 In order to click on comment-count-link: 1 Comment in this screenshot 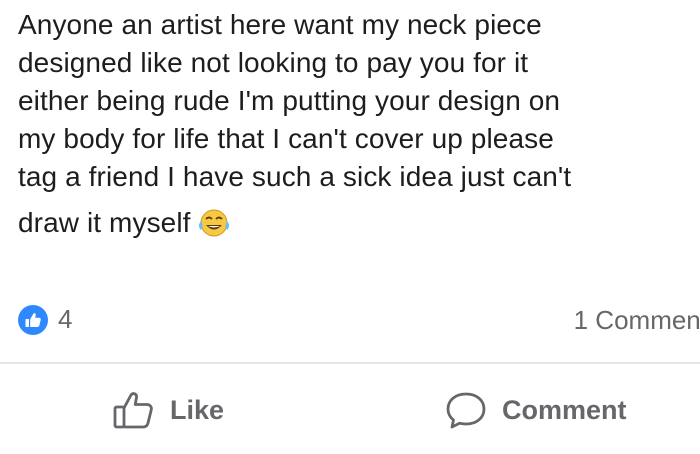, I will do `click(637, 320)`.